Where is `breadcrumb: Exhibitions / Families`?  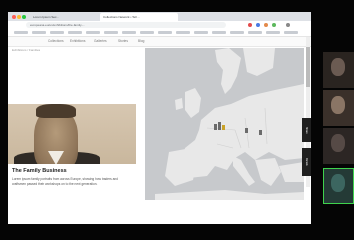 breadcrumb: Exhibitions / Families is located at coordinates (26, 50).